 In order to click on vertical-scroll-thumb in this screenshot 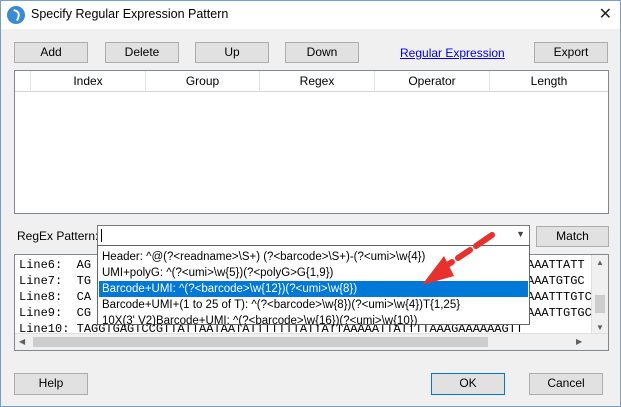, I will do `click(600, 304)`.